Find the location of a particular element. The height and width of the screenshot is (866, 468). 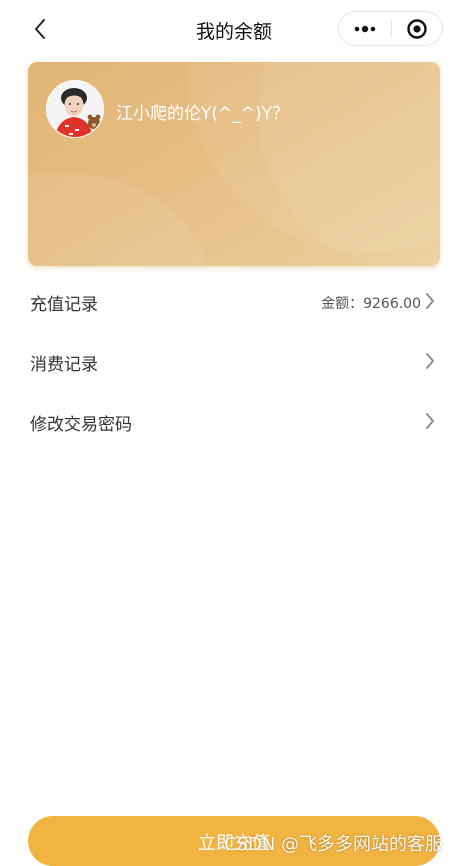

recharge-now-button: 立即充值 is located at coordinates (234, 841).